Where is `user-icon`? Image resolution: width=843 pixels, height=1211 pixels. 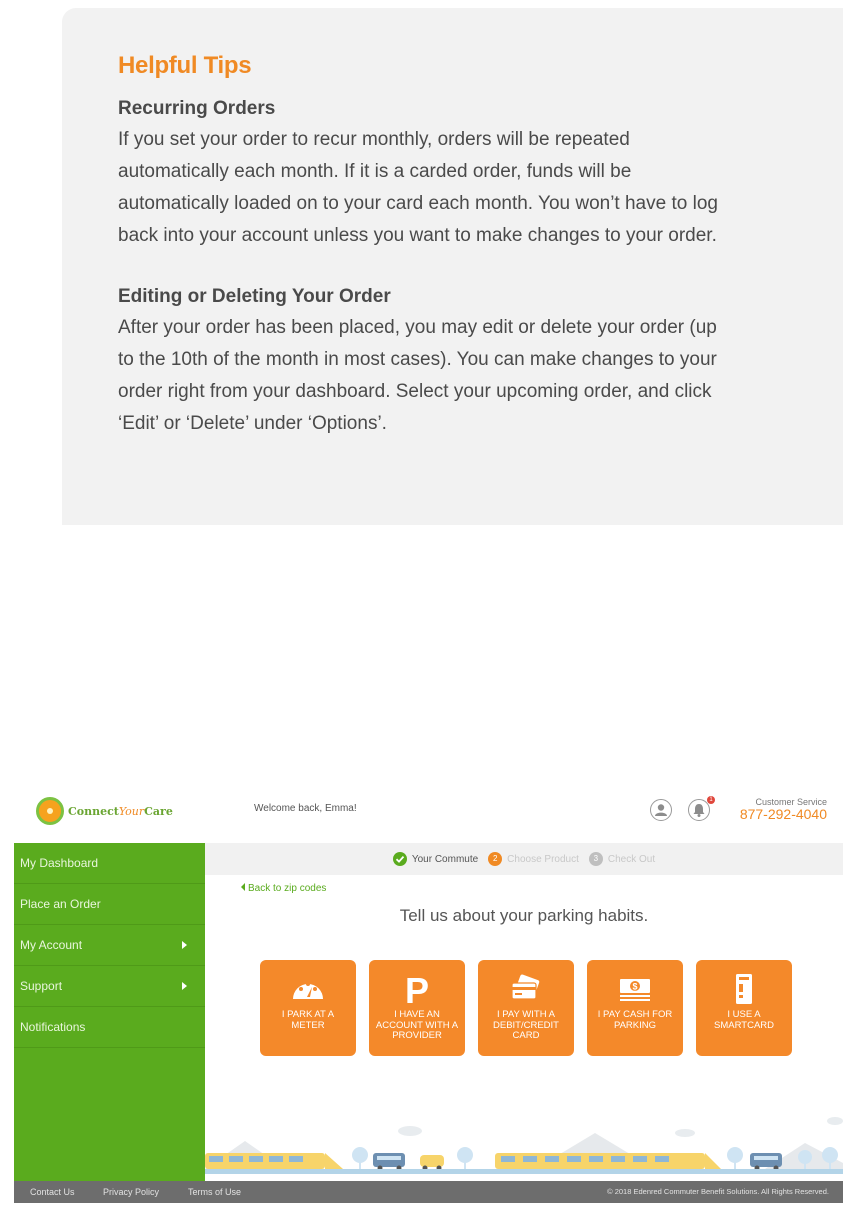
user-icon is located at coordinates (661, 810).